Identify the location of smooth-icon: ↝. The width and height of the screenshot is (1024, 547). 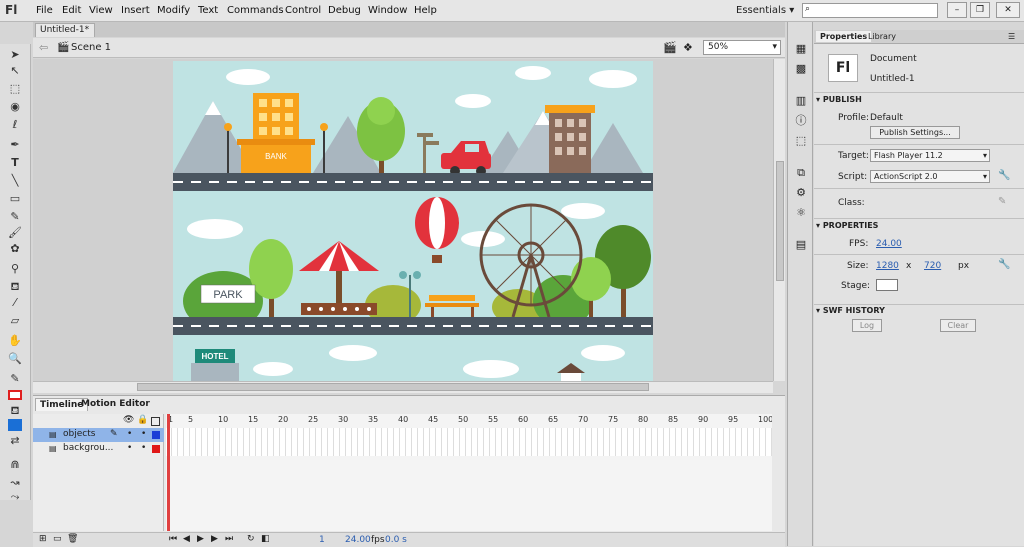
(15, 483).